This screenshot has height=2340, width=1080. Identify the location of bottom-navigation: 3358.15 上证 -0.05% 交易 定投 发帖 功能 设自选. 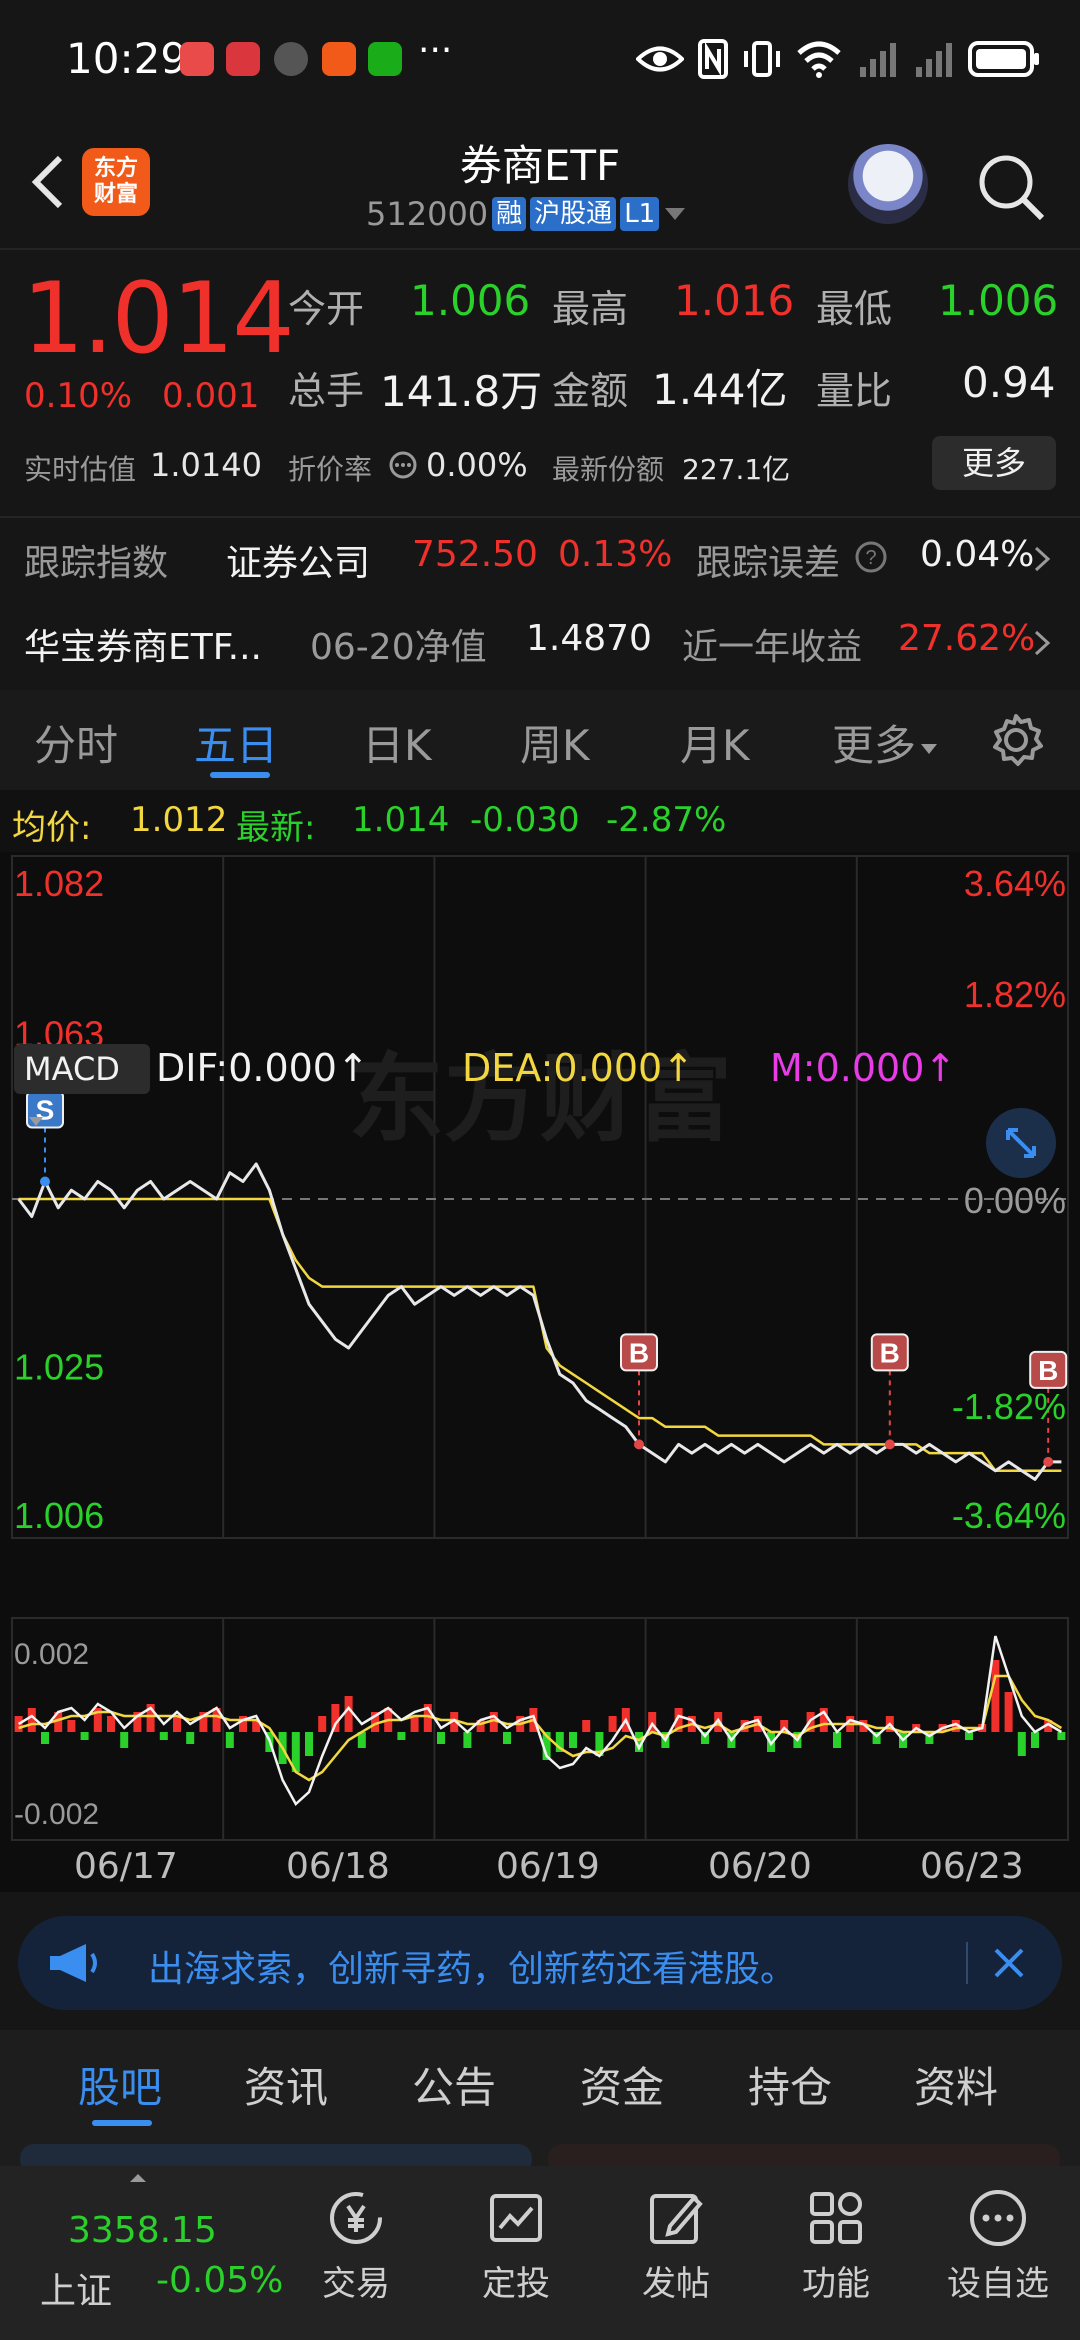
(540, 2253).